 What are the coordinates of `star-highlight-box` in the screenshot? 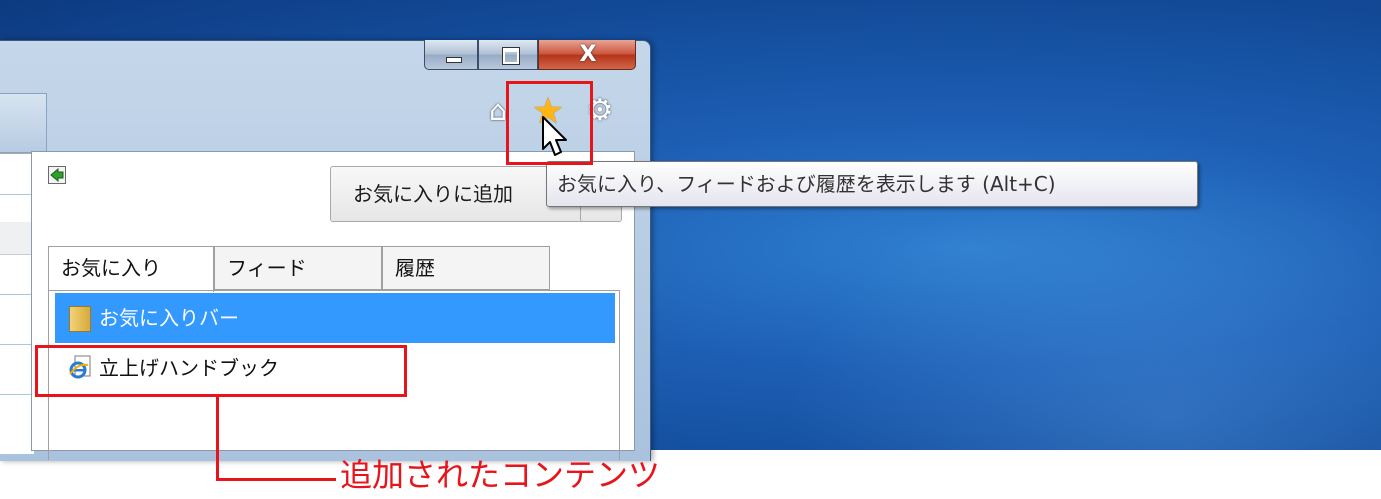 It's located at (549, 123).